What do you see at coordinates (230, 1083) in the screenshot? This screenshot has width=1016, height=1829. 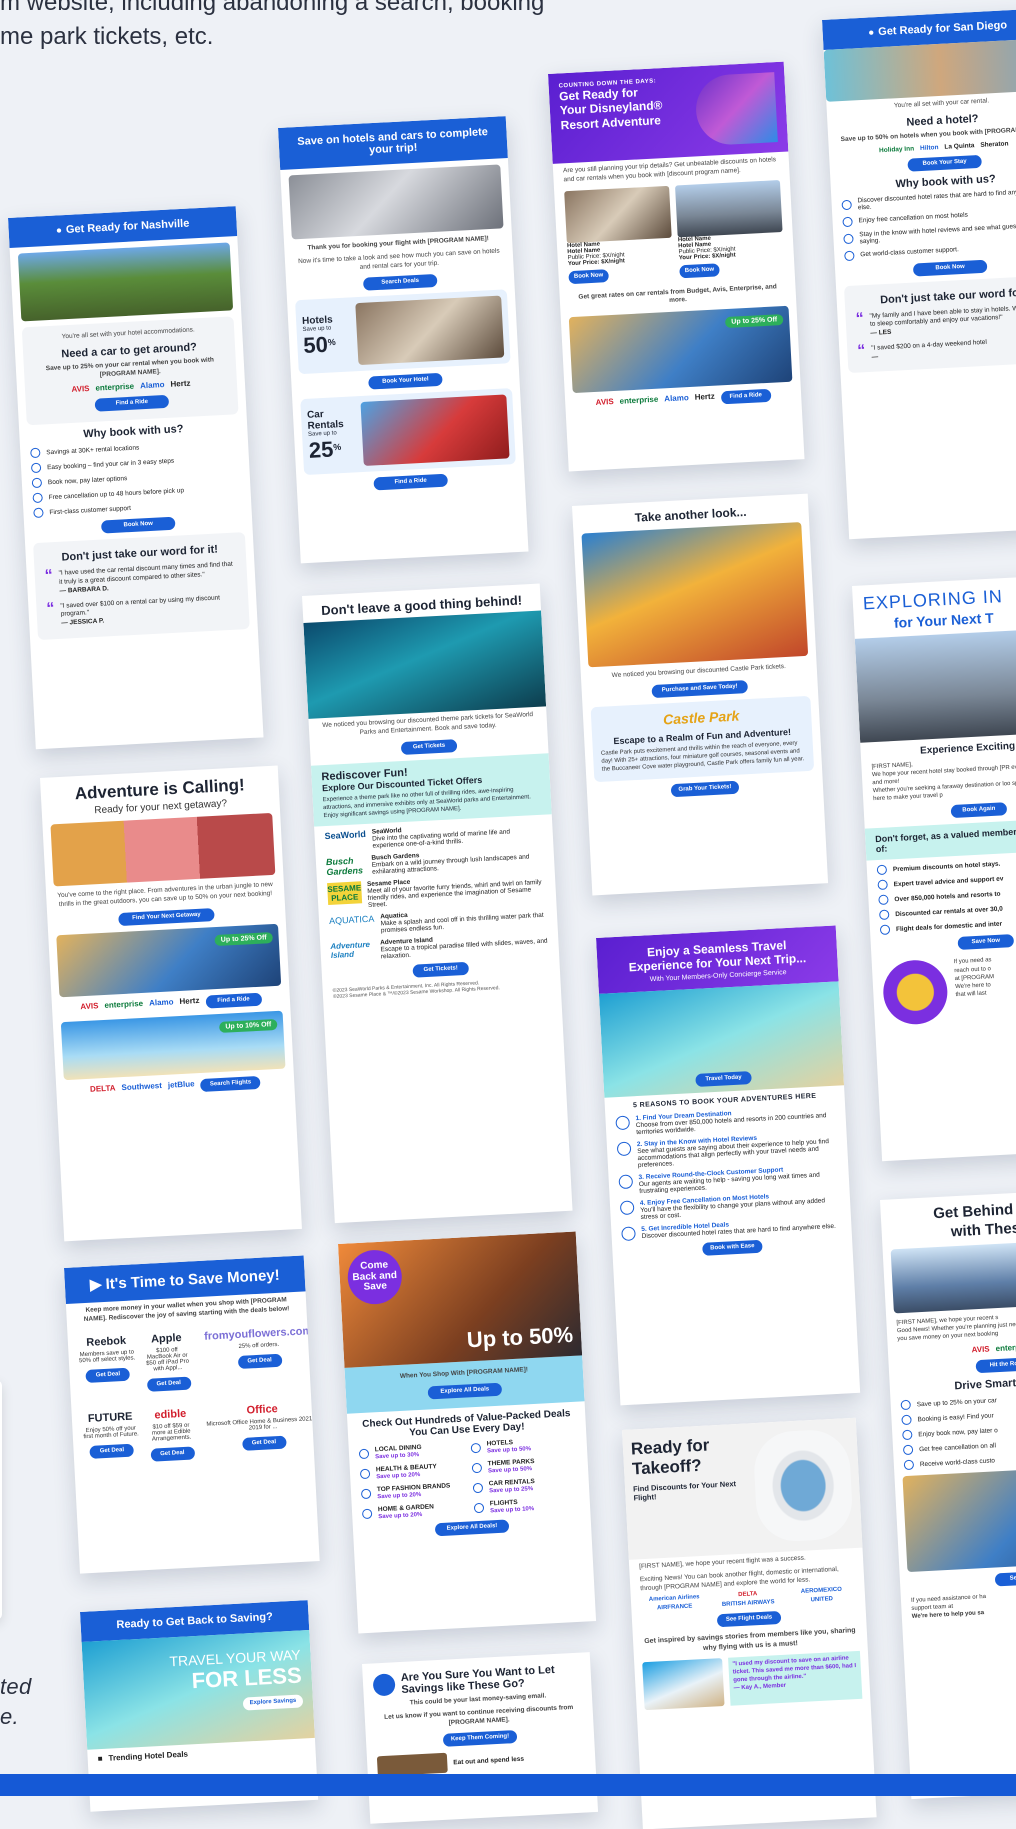 I see `search-flights-button: Search Flights` at bounding box center [230, 1083].